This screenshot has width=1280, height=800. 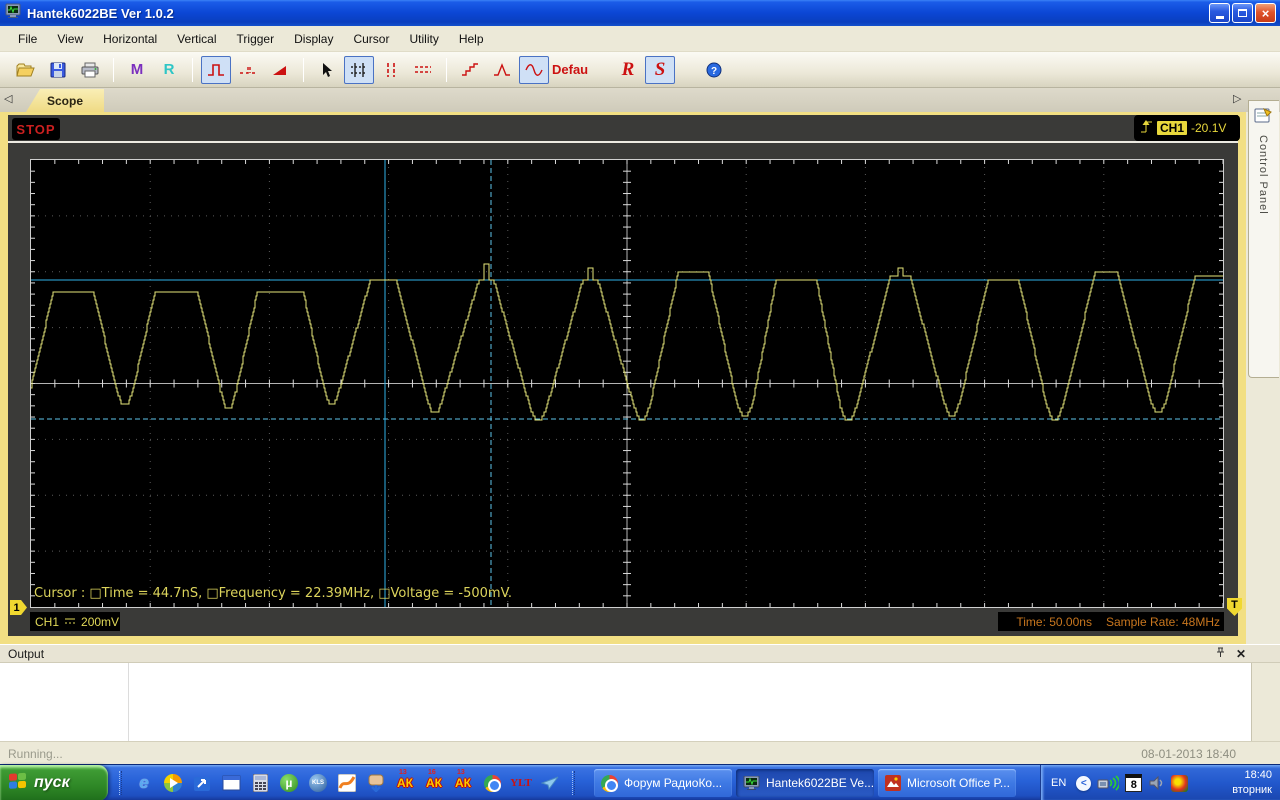 I want to click on ylt-icon: YLT, so click(x=521, y=783).